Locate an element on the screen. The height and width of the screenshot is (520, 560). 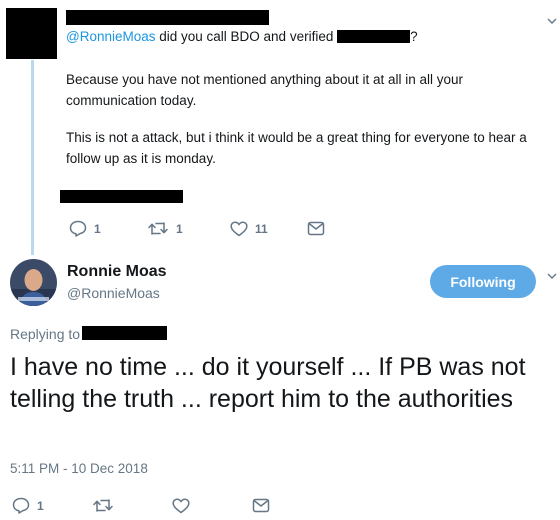
reply-tweet-actions: 1 1 11 is located at coordinates (197, 228).